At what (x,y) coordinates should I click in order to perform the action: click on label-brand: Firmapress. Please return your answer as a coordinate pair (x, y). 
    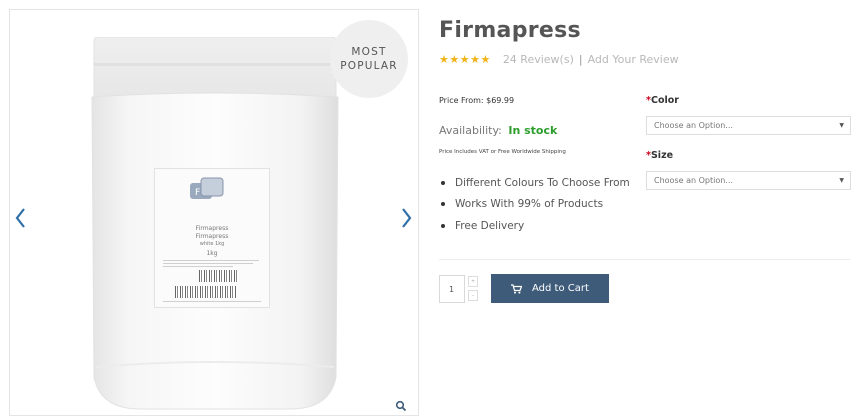
    Looking at the image, I should click on (212, 228).